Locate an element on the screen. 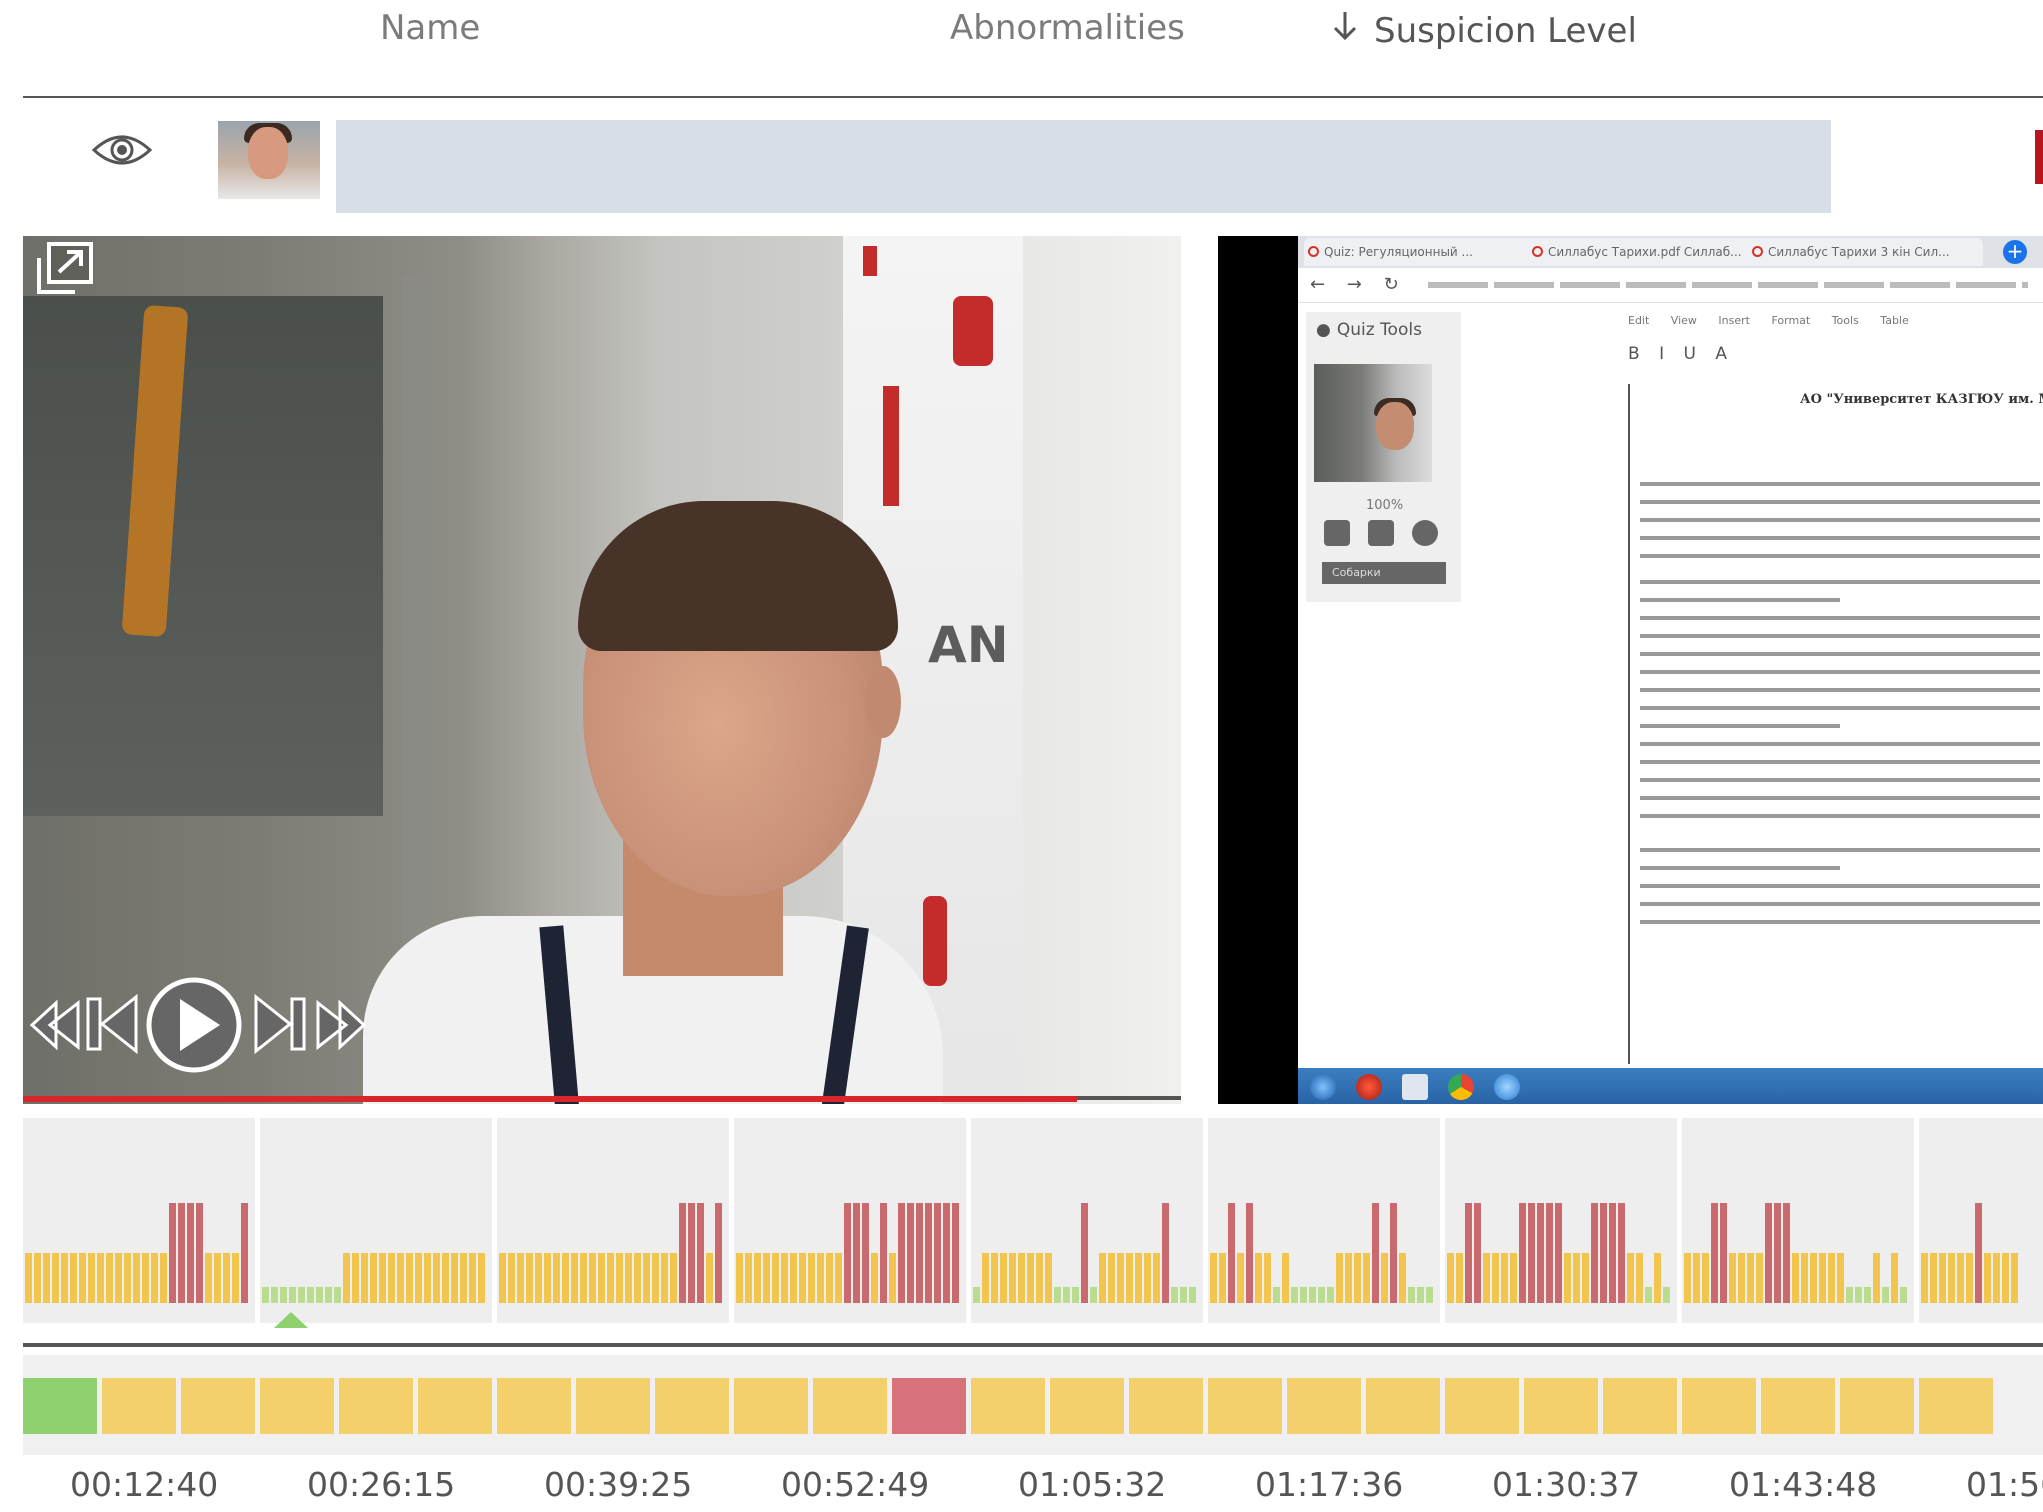  fast-forward-icon is located at coordinates (341, 1025).